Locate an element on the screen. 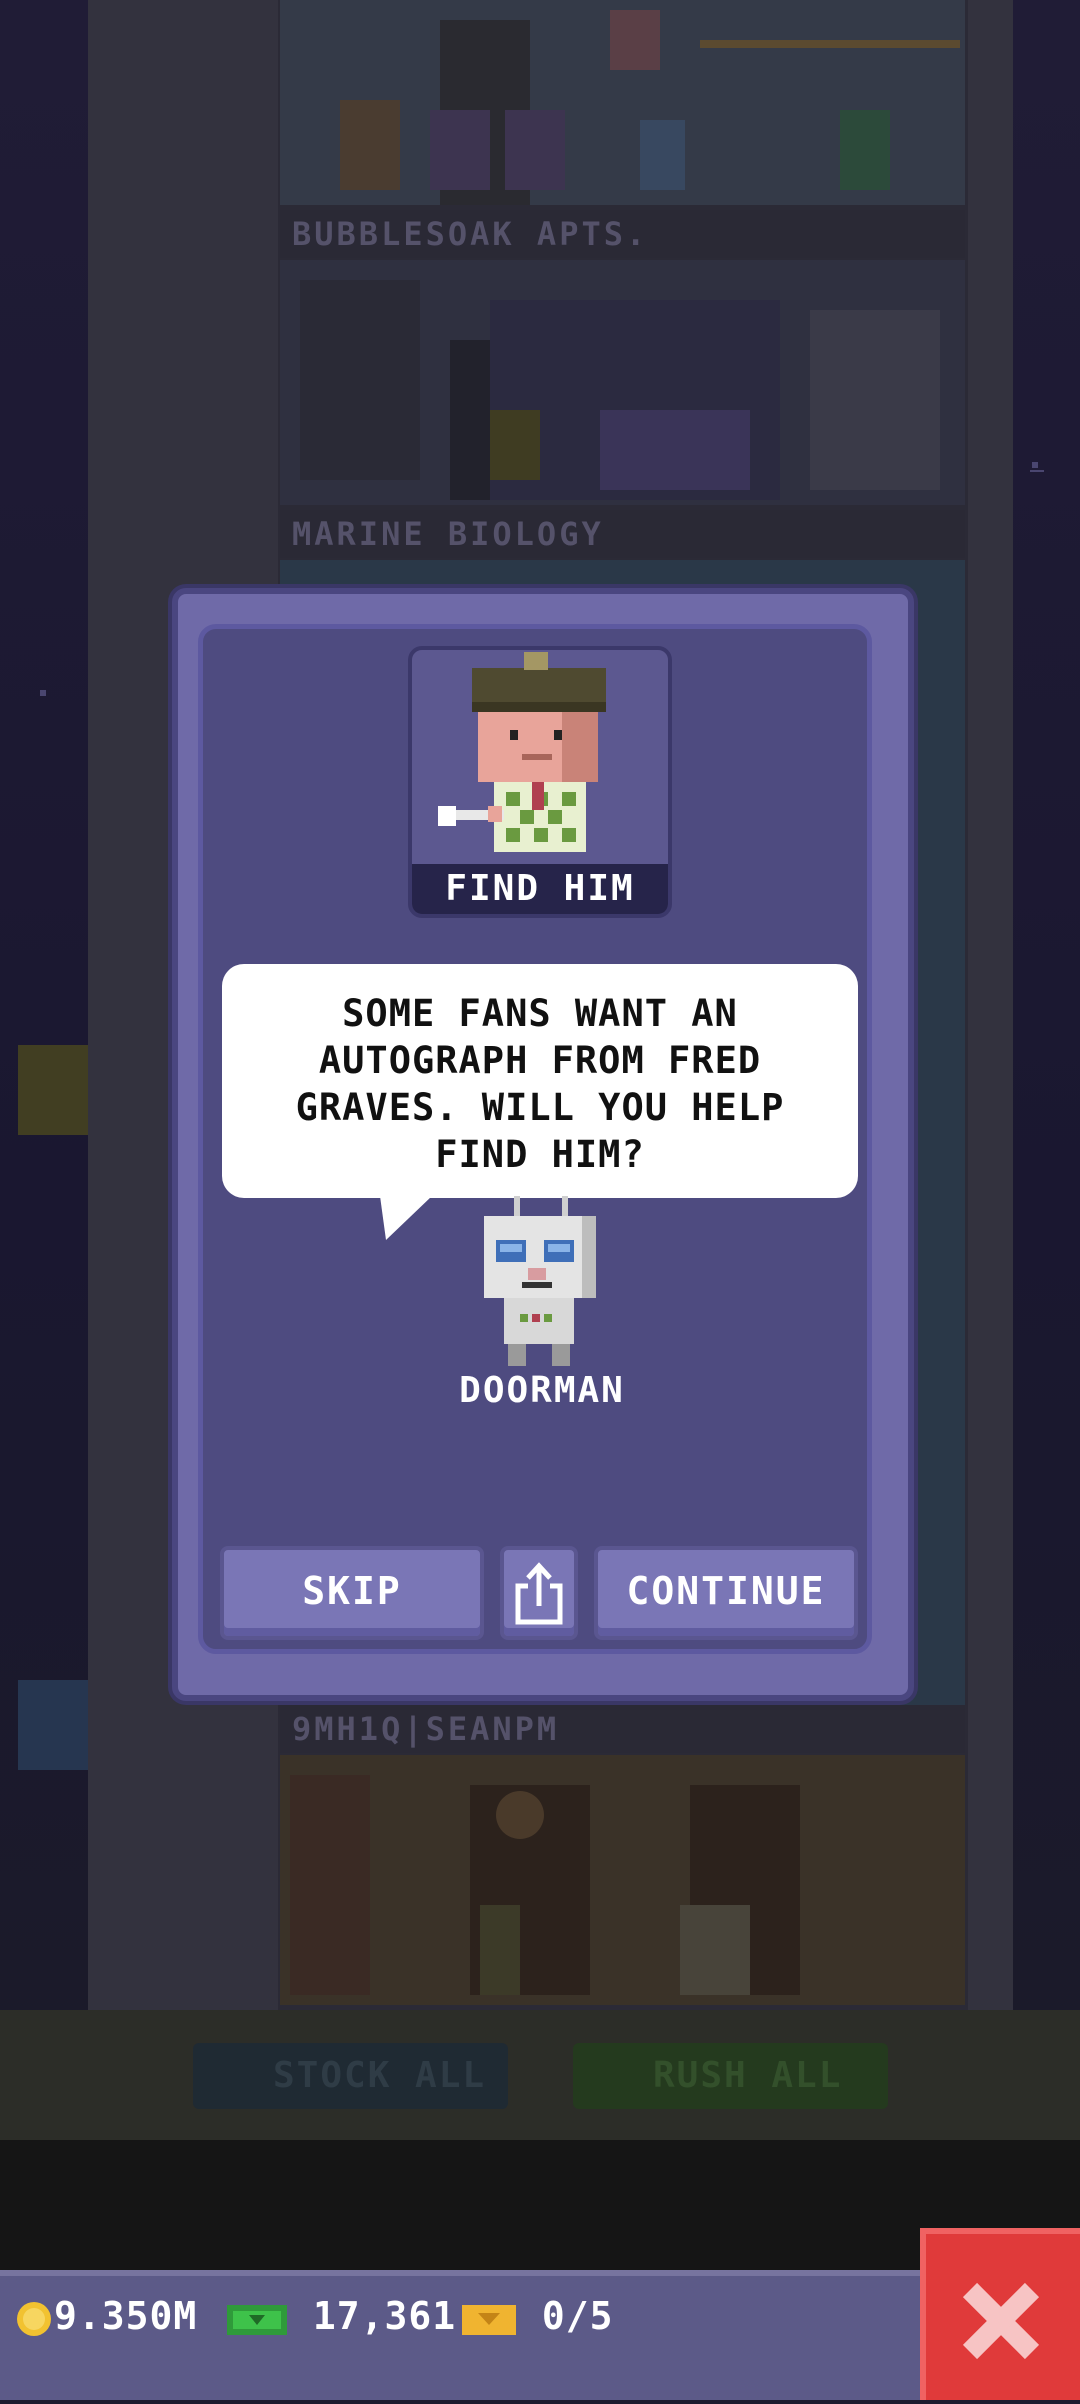  bux-value: 17,361 is located at coordinates (384, 2316).